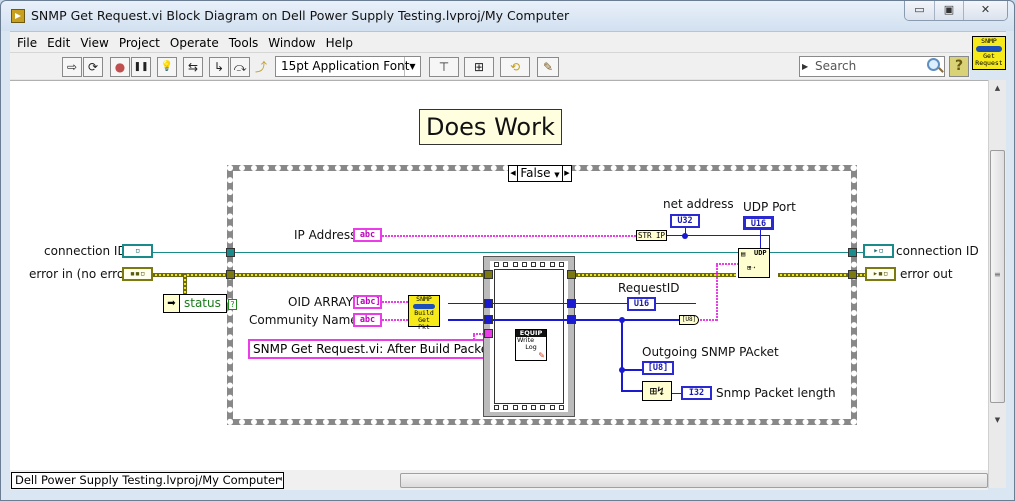 Image resolution: width=1015 pixels, height=501 pixels. What do you see at coordinates (18, 16) in the screenshot?
I see `labview-app-icon` at bounding box center [18, 16].